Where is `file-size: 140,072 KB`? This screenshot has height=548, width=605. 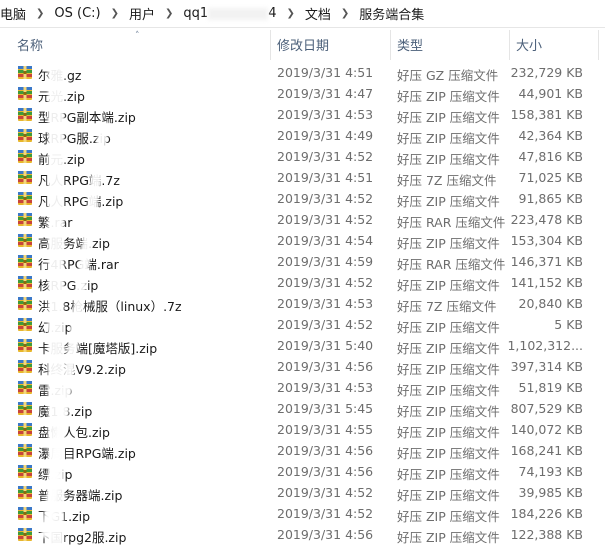
file-size: 140,072 KB is located at coordinates (546, 429).